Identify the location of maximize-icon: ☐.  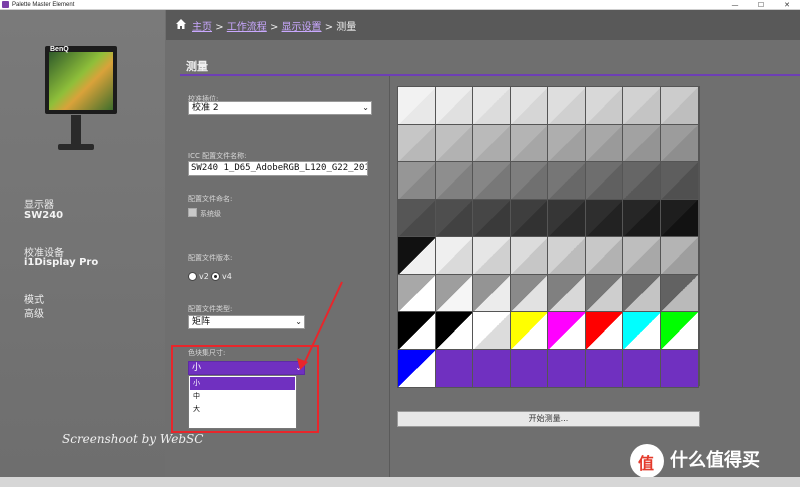
(761, 5).